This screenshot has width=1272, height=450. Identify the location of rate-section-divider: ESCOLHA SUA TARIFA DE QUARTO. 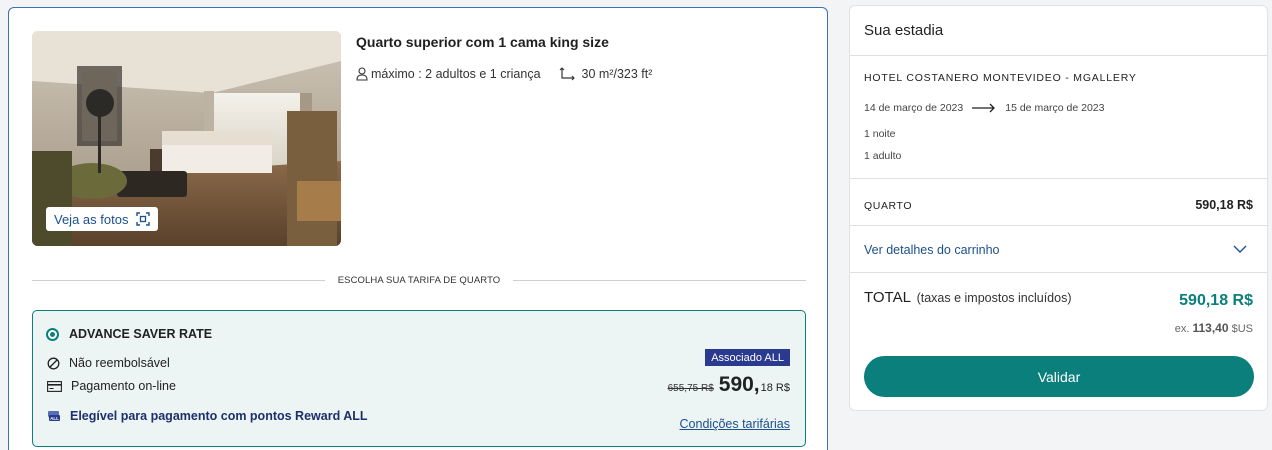
(419, 280).